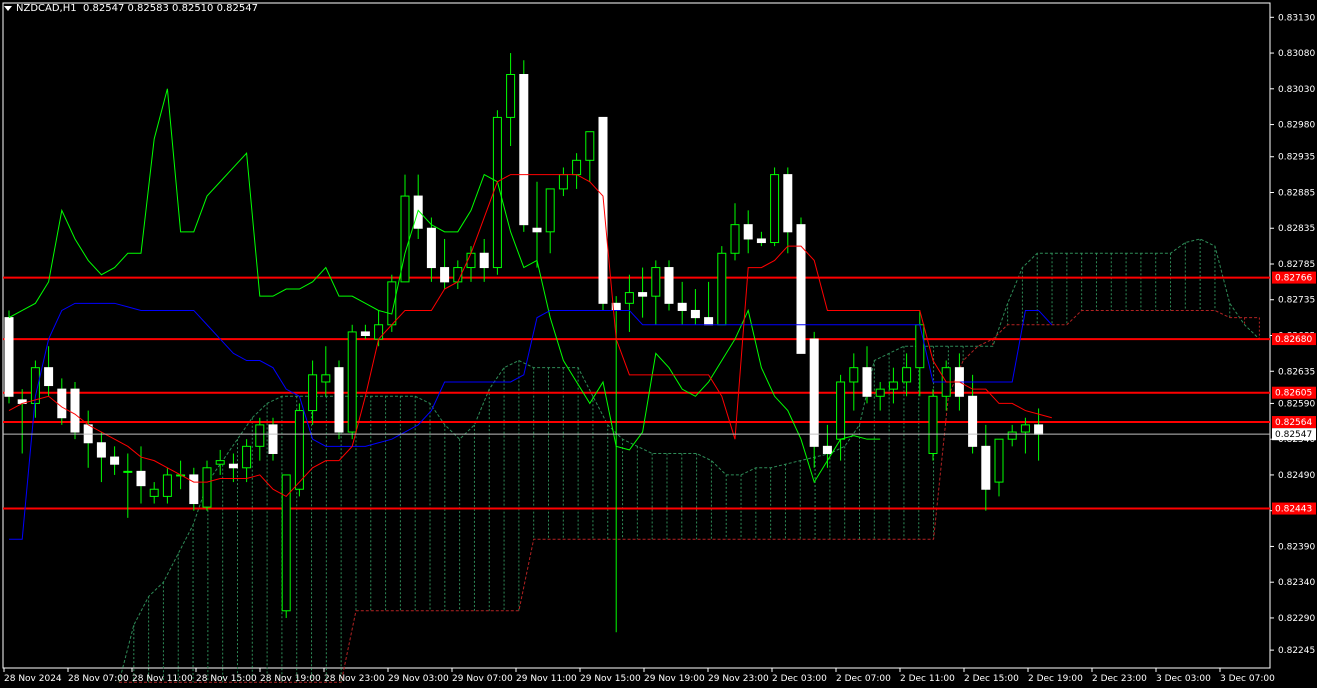 This screenshot has height=688, width=1317. Describe the element at coordinates (1183, 679) in the screenshot. I see `x-tick-label: 3 Dec 03:00` at that location.